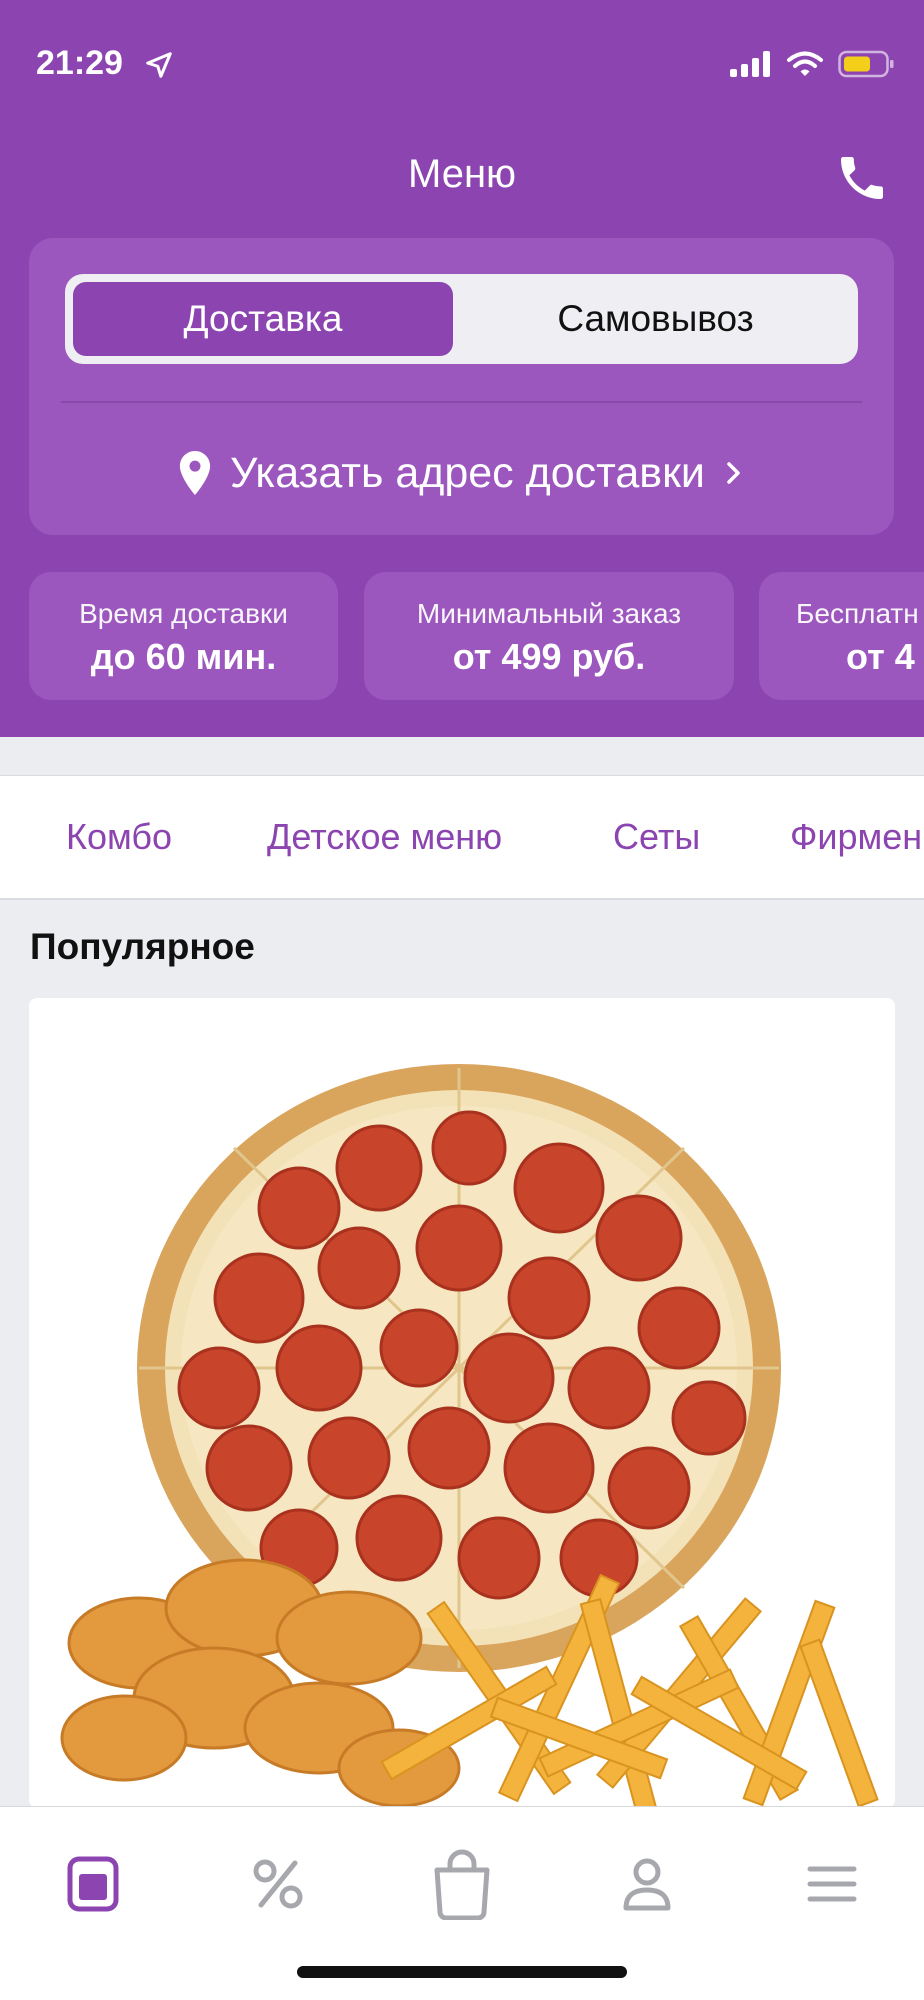 Image resolution: width=924 pixels, height=2000 pixels. I want to click on page-title: Меню, so click(462, 174).